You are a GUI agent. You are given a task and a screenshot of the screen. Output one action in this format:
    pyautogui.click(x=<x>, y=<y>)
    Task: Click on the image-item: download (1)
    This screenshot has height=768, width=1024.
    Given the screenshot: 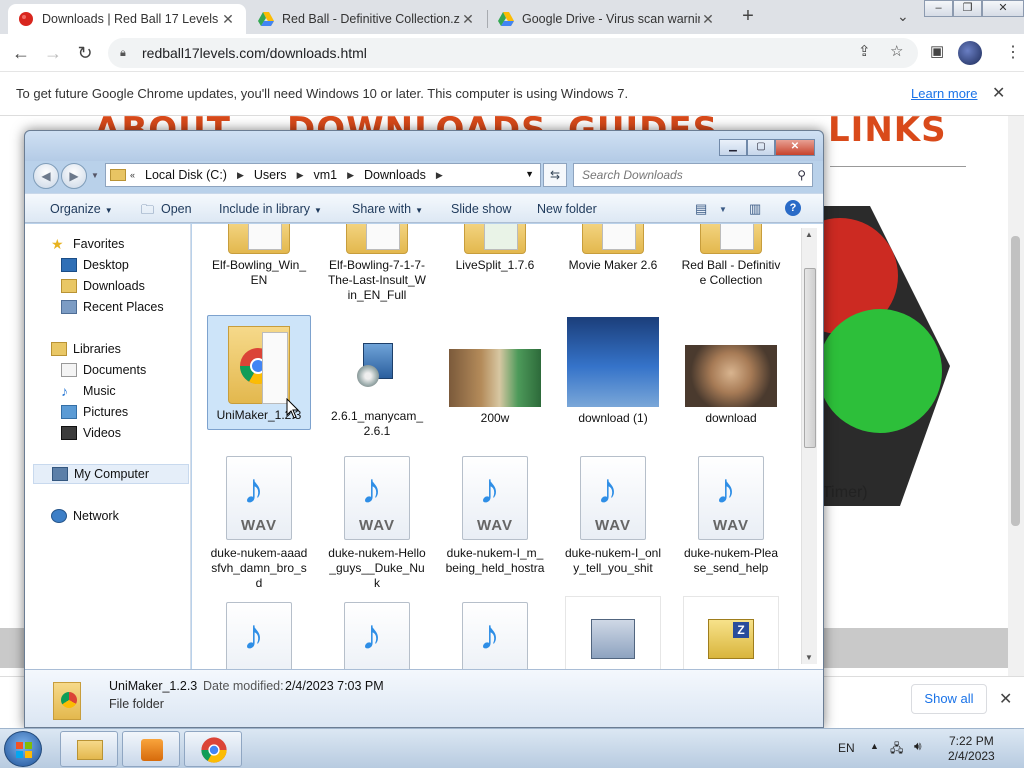 What is the action you would take?
    pyautogui.click(x=613, y=370)
    